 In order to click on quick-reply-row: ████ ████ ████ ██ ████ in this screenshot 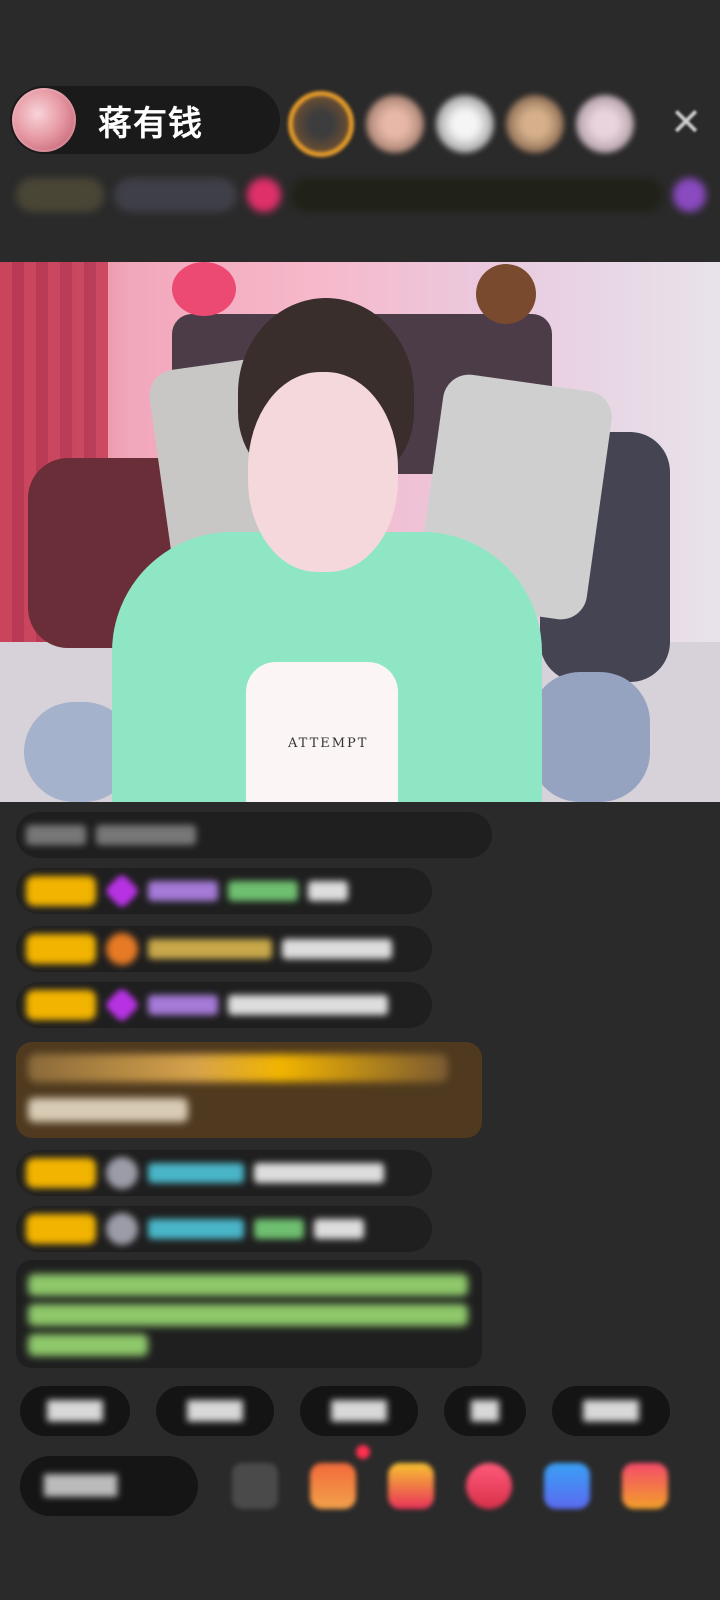, I will do `click(345, 1411)`.